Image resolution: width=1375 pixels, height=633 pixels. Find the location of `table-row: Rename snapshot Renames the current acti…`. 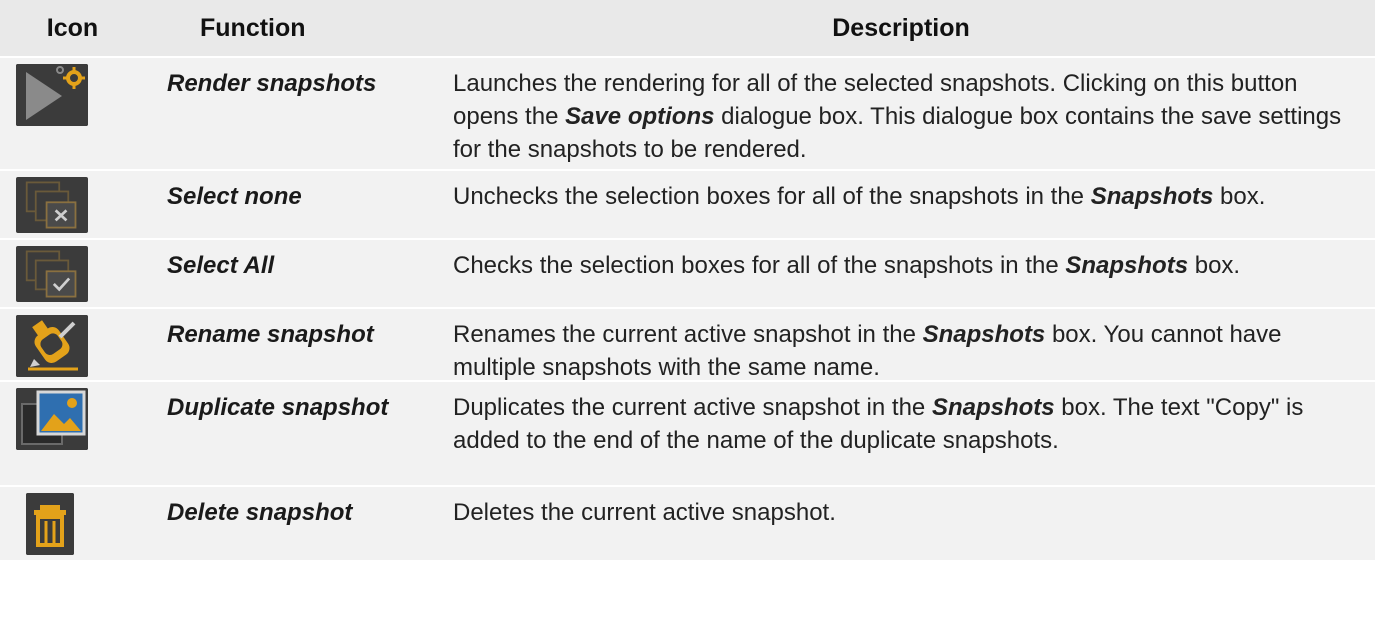

table-row: Rename snapshot Renames the current acti… is located at coordinates (687, 345).